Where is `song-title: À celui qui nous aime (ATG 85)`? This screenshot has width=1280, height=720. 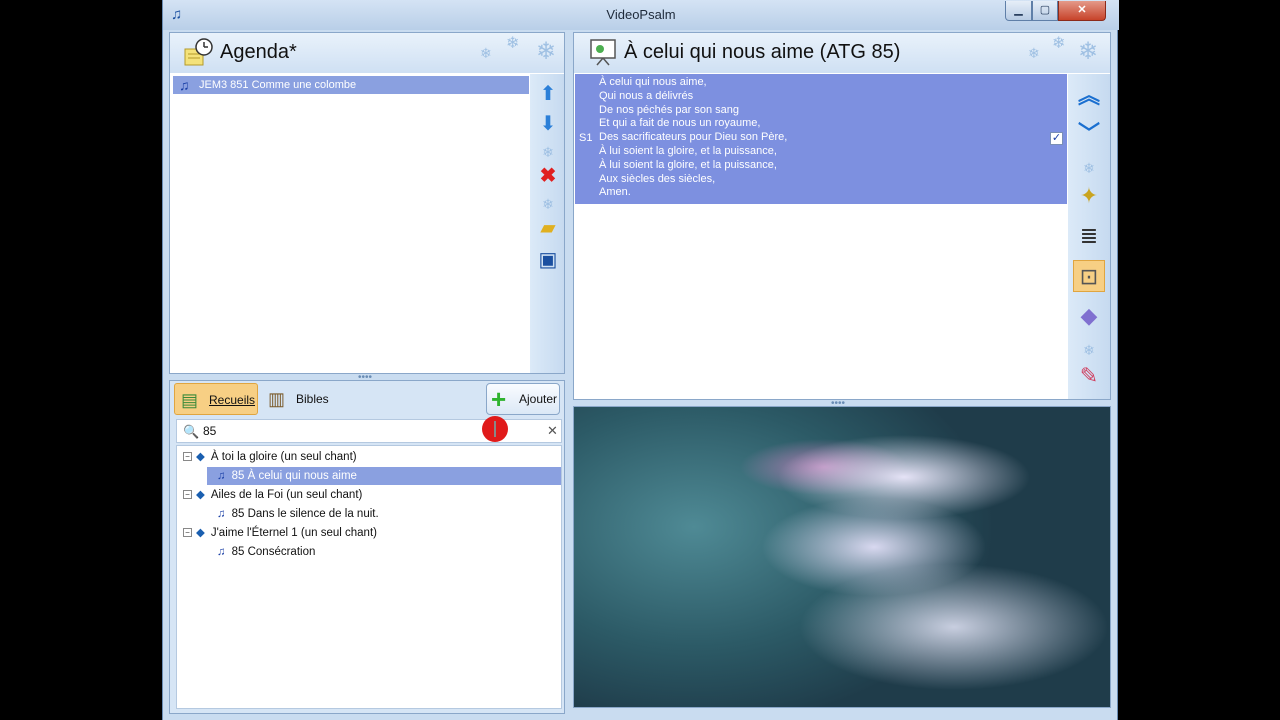
song-title: À celui qui nous aime (ATG 85) is located at coordinates (762, 52).